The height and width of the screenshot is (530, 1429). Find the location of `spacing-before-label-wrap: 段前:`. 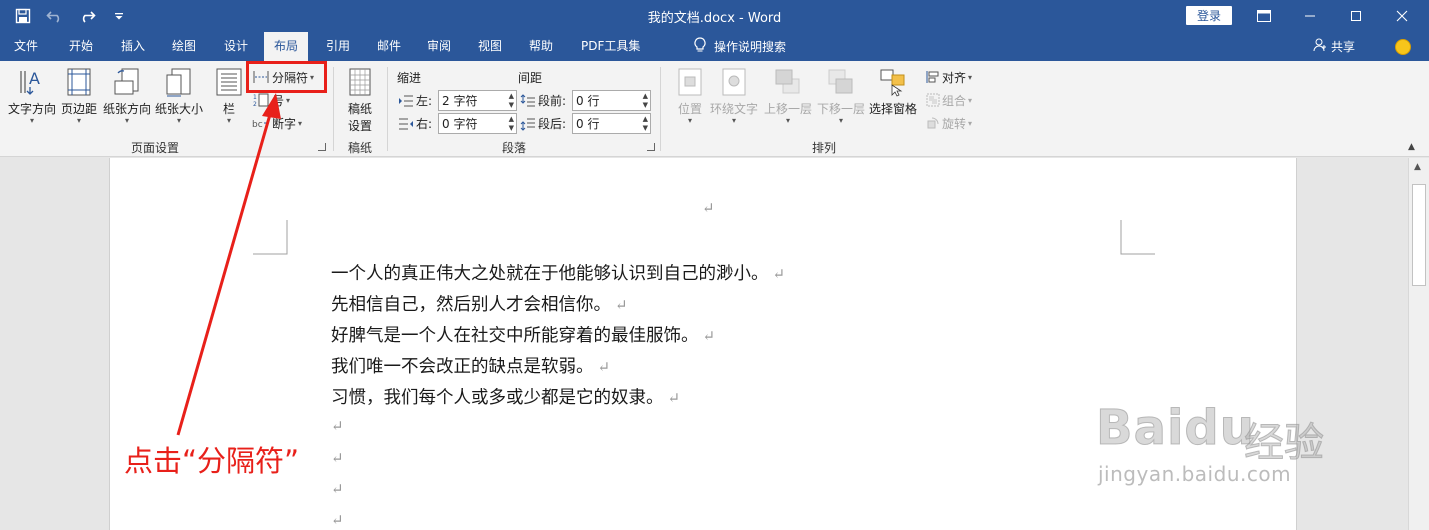

spacing-before-label-wrap: 段前: is located at coordinates (543, 100).